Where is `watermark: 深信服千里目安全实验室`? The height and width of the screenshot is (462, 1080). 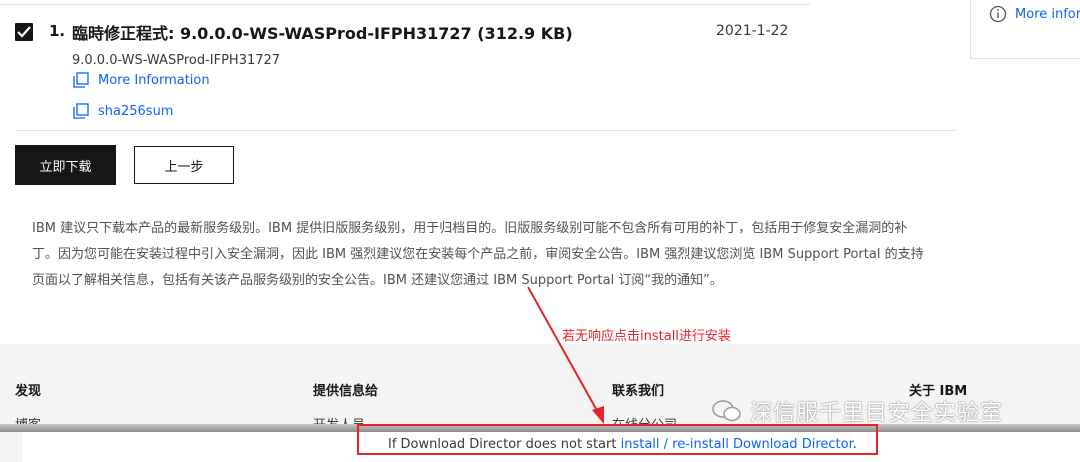 watermark: 深信服千里目安全实验室 is located at coordinates (857, 411).